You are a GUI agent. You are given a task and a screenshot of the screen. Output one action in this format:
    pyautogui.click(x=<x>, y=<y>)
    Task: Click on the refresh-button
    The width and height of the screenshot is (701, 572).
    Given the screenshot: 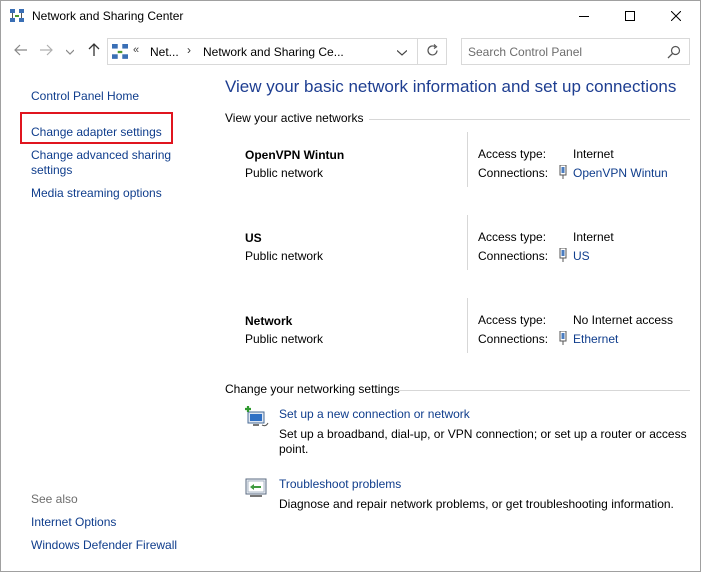 What is the action you would take?
    pyautogui.click(x=432, y=51)
    